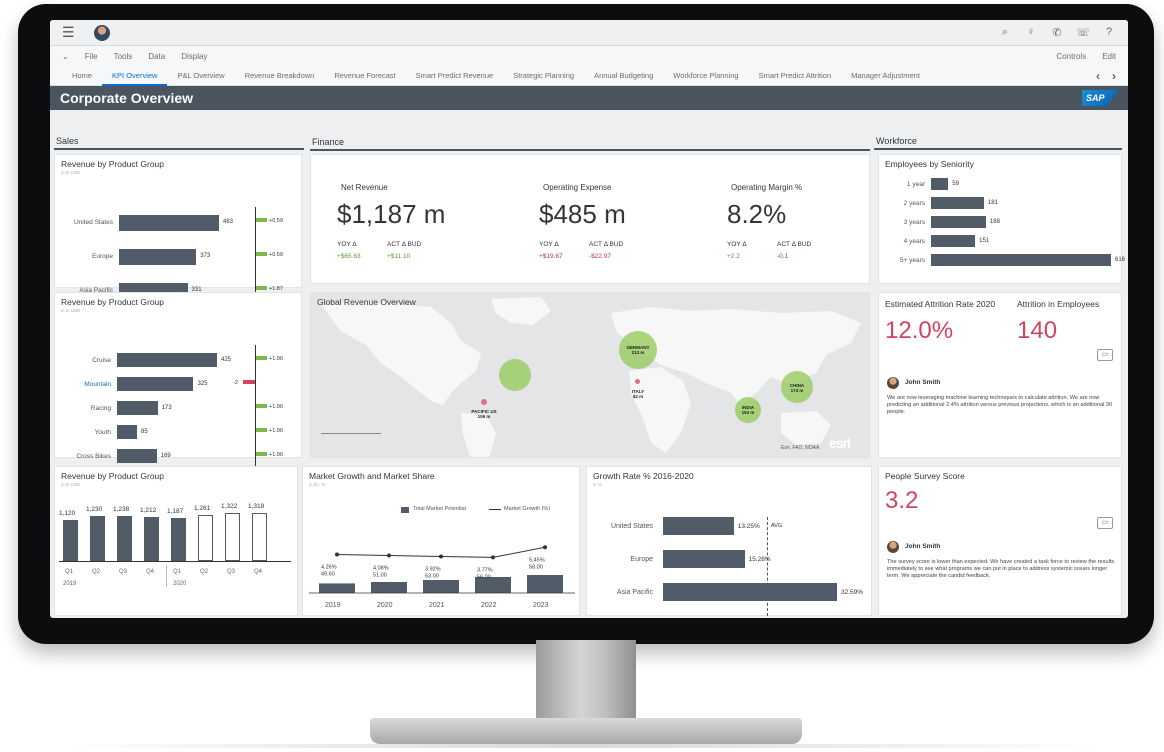 The image size is (1164, 752). What do you see at coordinates (589, 33) in the screenshot?
I see `shell-bar: ☰ ⌕ ♀ ✆ ☏ ?` at bounding box center [589, 33].